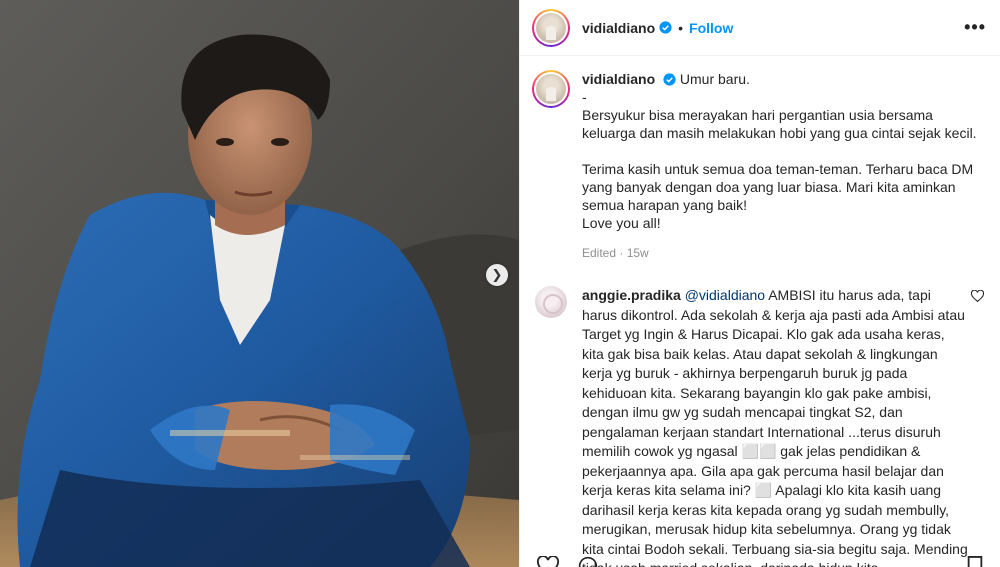  I want to click on header-username: vidialdiano, so click(618, 28).